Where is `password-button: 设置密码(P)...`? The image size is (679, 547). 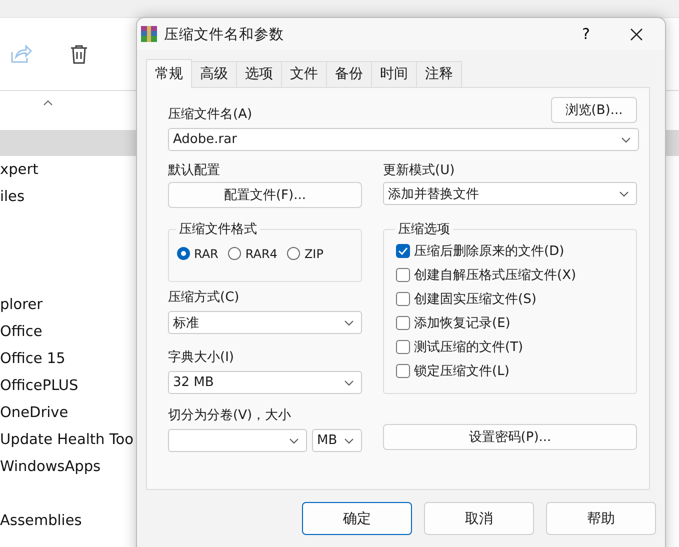 password-button: 设置密码(P)... is located at coordinates (510, 437).